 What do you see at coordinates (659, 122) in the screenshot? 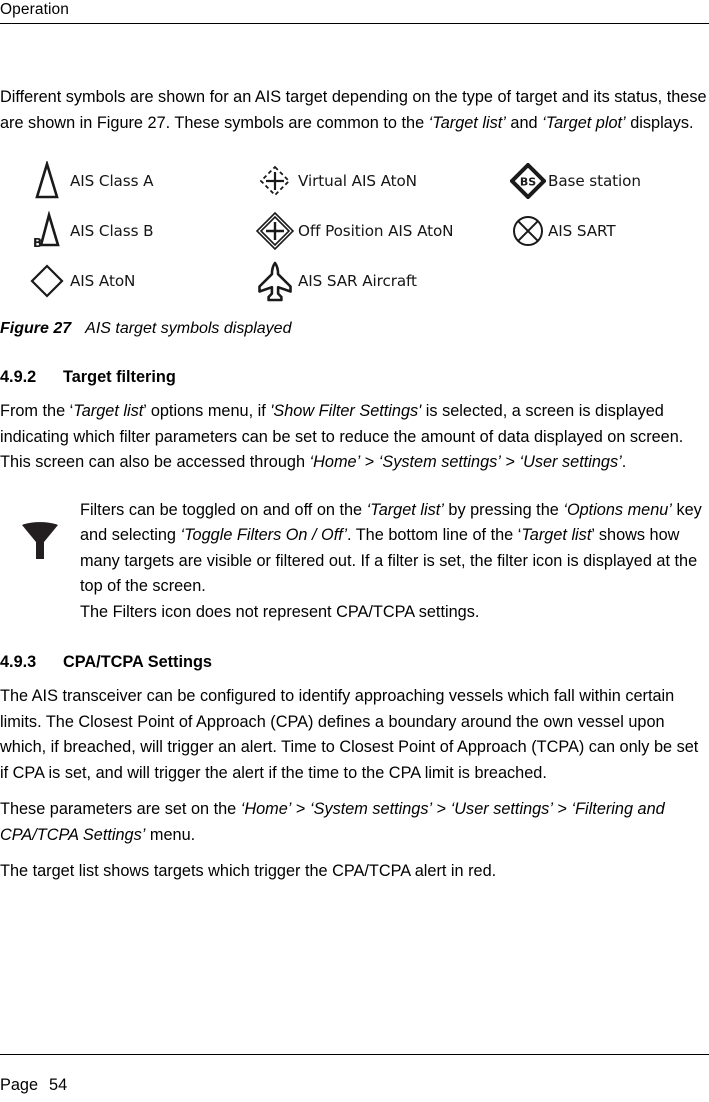
I see `intro-text-part-2: displays.` at bounding box center [659, 122].